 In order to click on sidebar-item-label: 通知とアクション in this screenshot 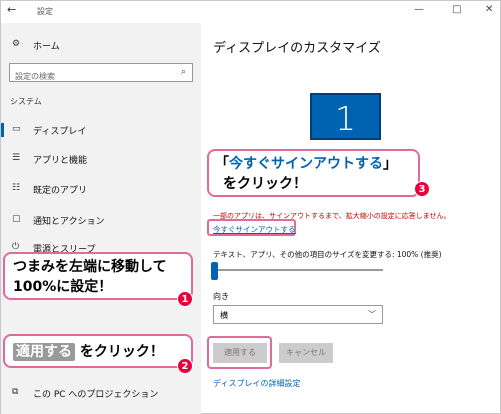, I will do `click(69, 222)`.